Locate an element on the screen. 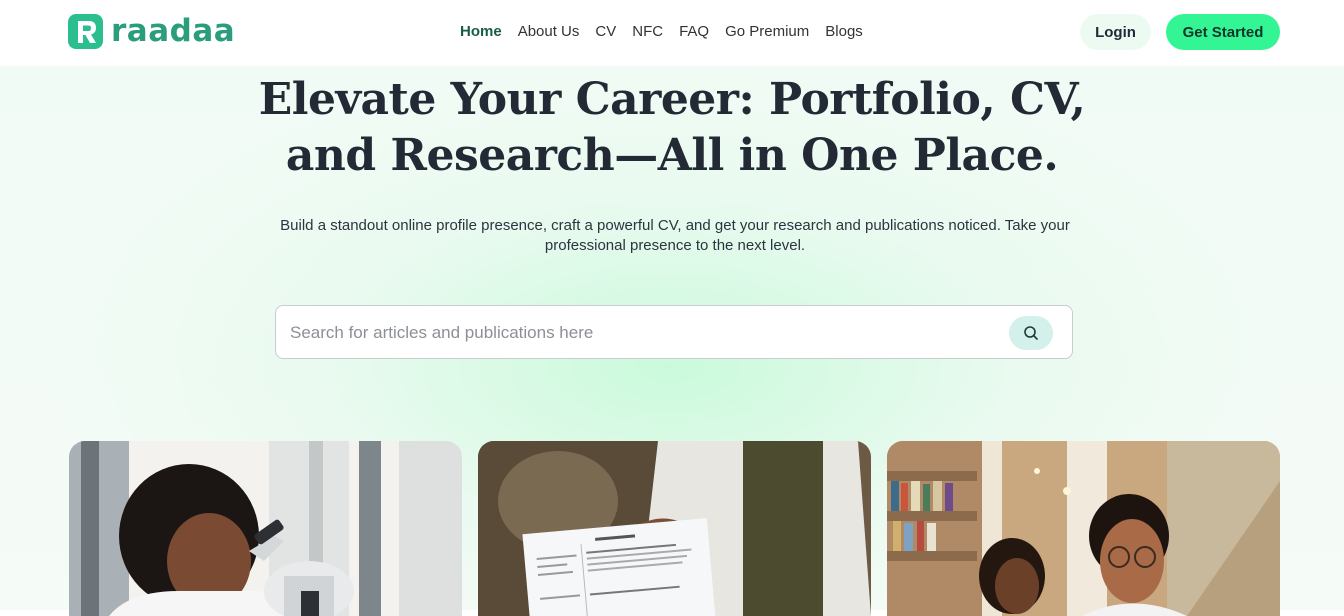 Image resolution: width=1344 pixels, height=616 pixels. search-input is located at coordinates (640, 333).